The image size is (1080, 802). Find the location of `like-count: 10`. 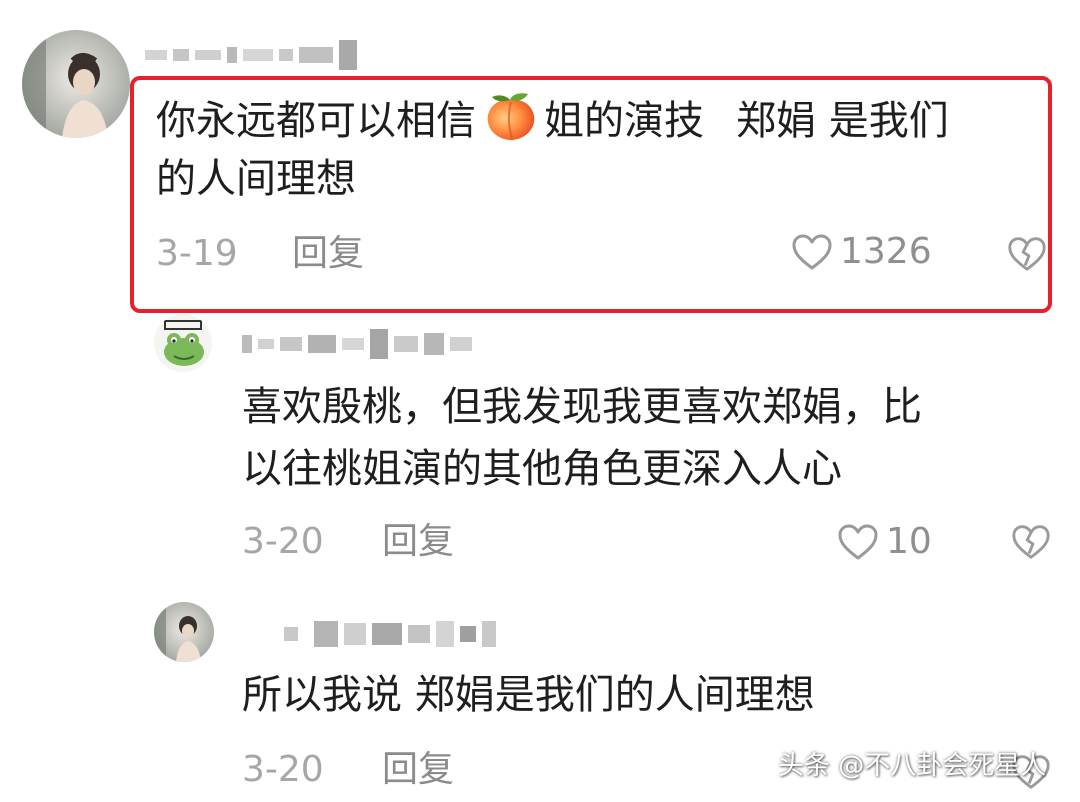

like-count: 10 is located at coordinates (909, 541).